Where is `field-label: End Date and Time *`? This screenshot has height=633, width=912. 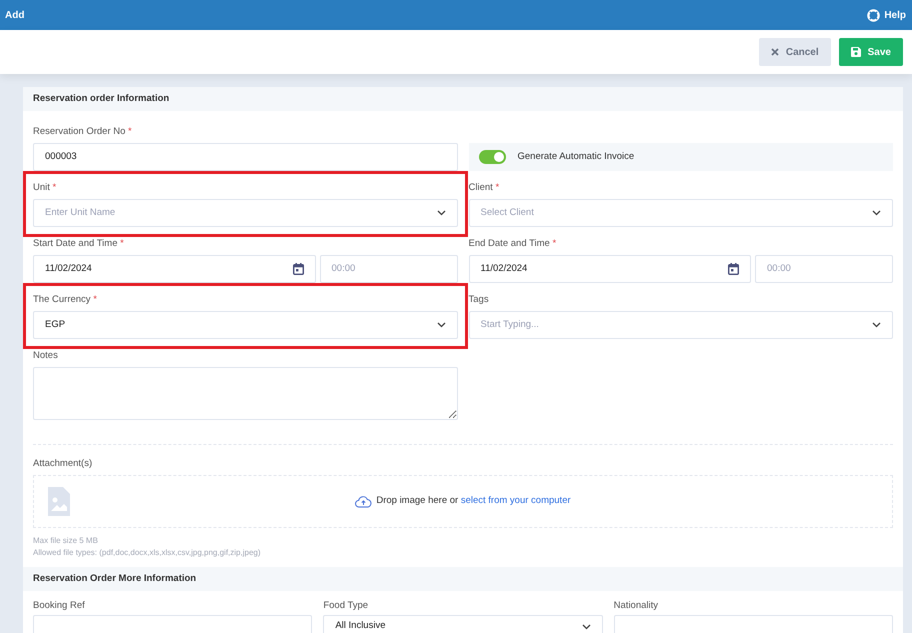 field-label: End Date and Time * is located at coordinates (513, 244).